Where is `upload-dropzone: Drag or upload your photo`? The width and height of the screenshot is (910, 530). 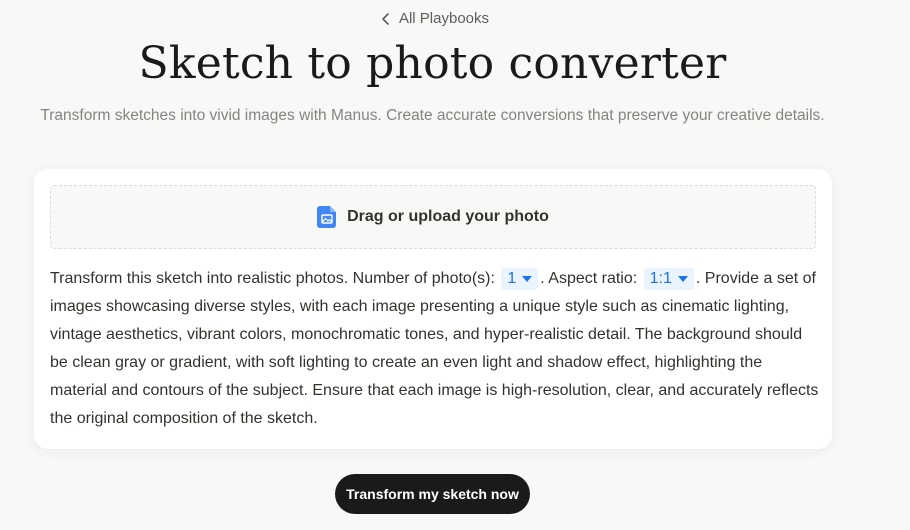
upload-dropzone: Drag or upload your photo is located at coordinates (433, 217).